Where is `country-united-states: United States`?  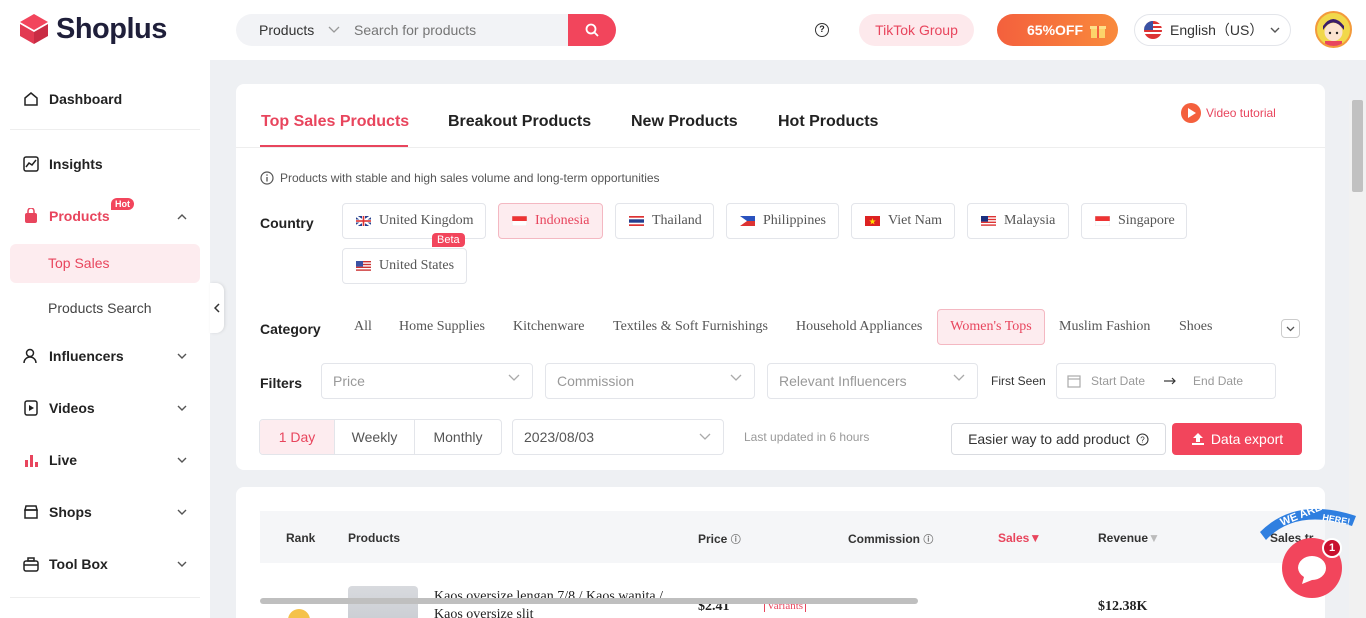 country-united-states: United States is located at coordinates (404, 266).